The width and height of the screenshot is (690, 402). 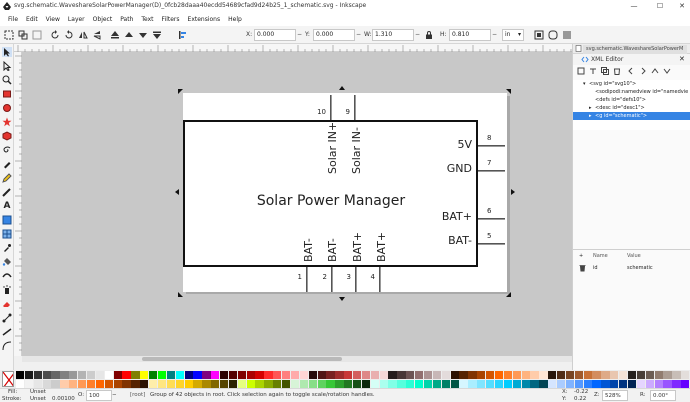 What do you see at coordinates (631, 268) in the screenshot?
I see `attribute-row: id schematic` at bounding box center [631, 268].